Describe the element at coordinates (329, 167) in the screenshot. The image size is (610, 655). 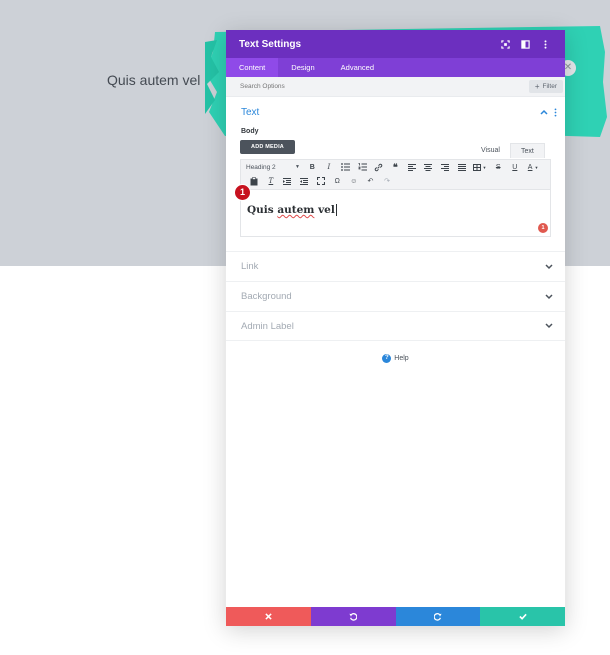
I see `italic-icon: I` at that location.